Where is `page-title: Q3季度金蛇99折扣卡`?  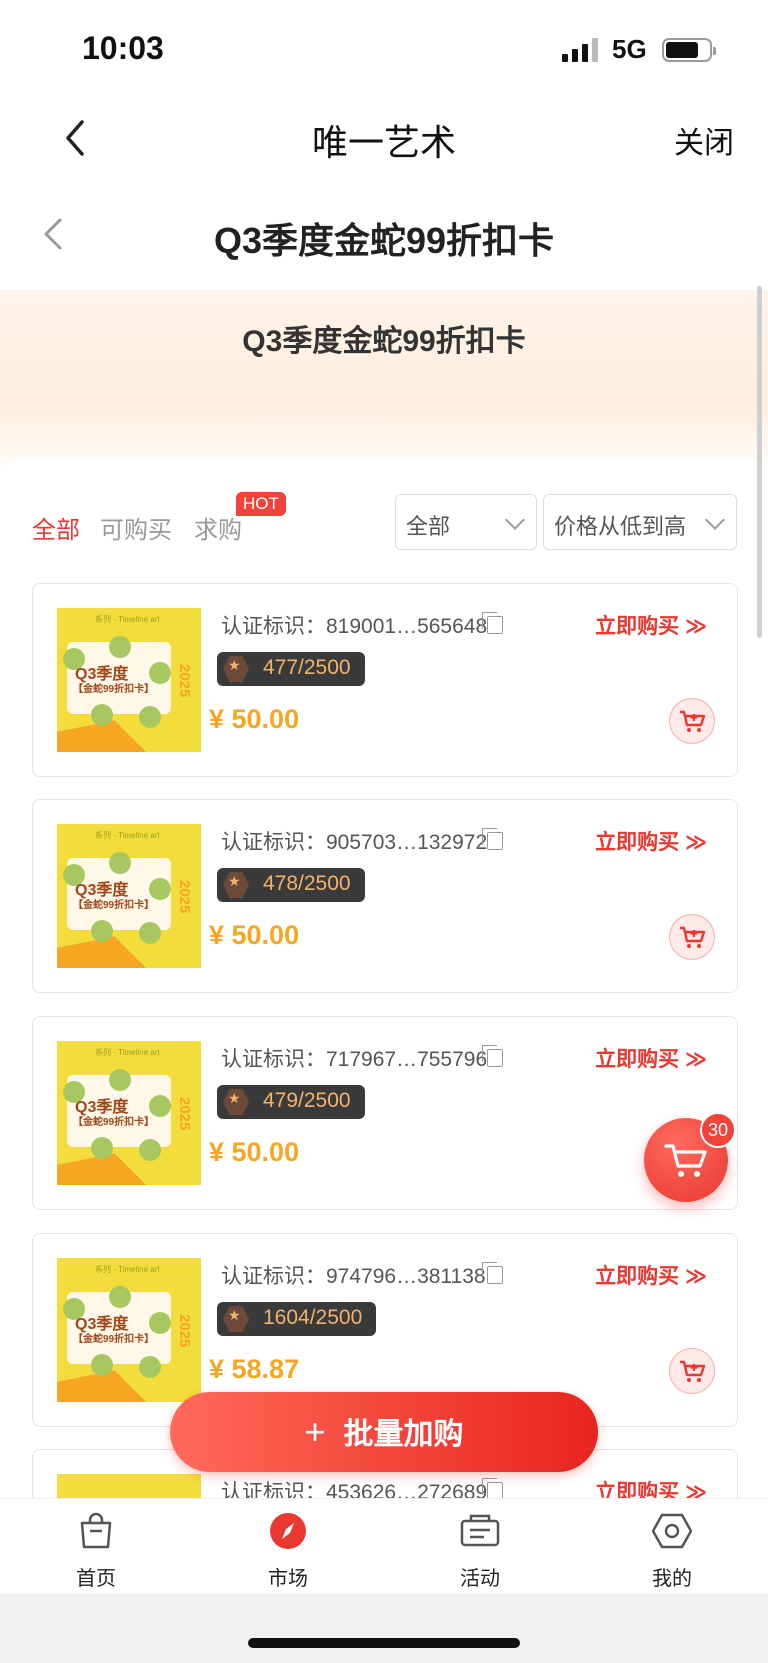 page-title: Q3季度金蛇99折扣卡 is located at coordinates (384, 240).